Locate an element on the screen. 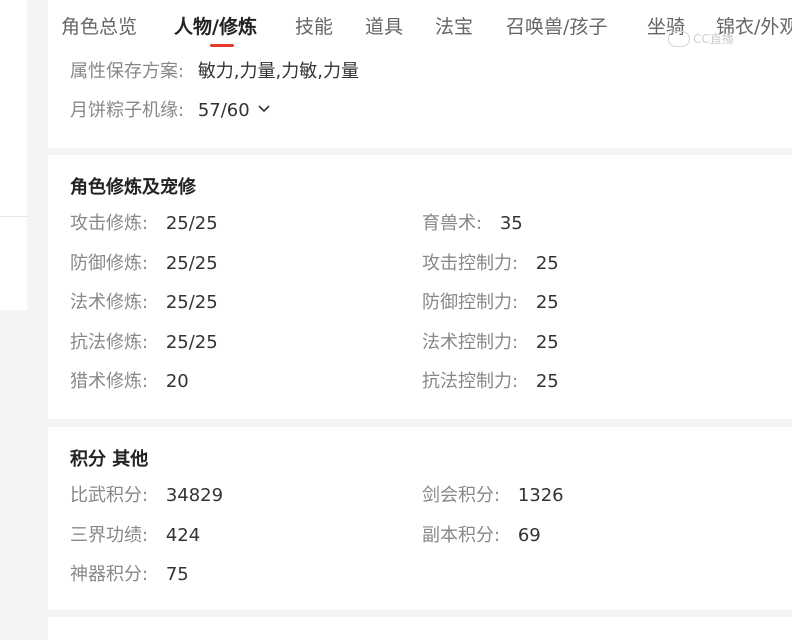  points-item: 三界功绩: 424 is located at coordinates (135, 536).